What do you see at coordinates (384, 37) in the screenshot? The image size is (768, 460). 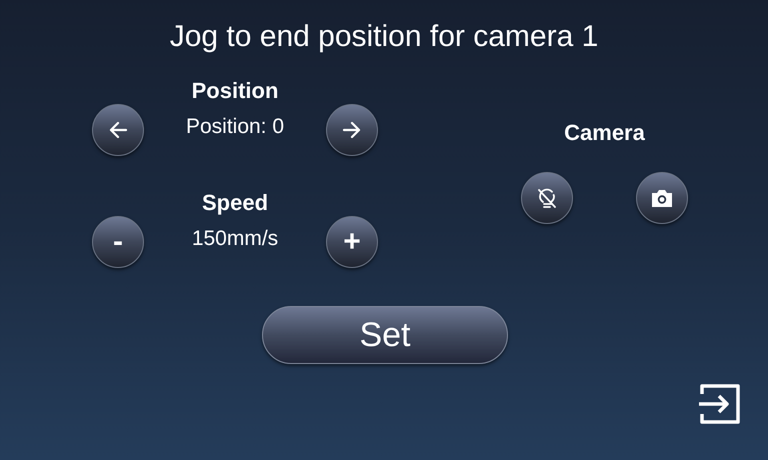 I see `screen-title: Jog to end position for camera 1` at bounding box center [384, 37].